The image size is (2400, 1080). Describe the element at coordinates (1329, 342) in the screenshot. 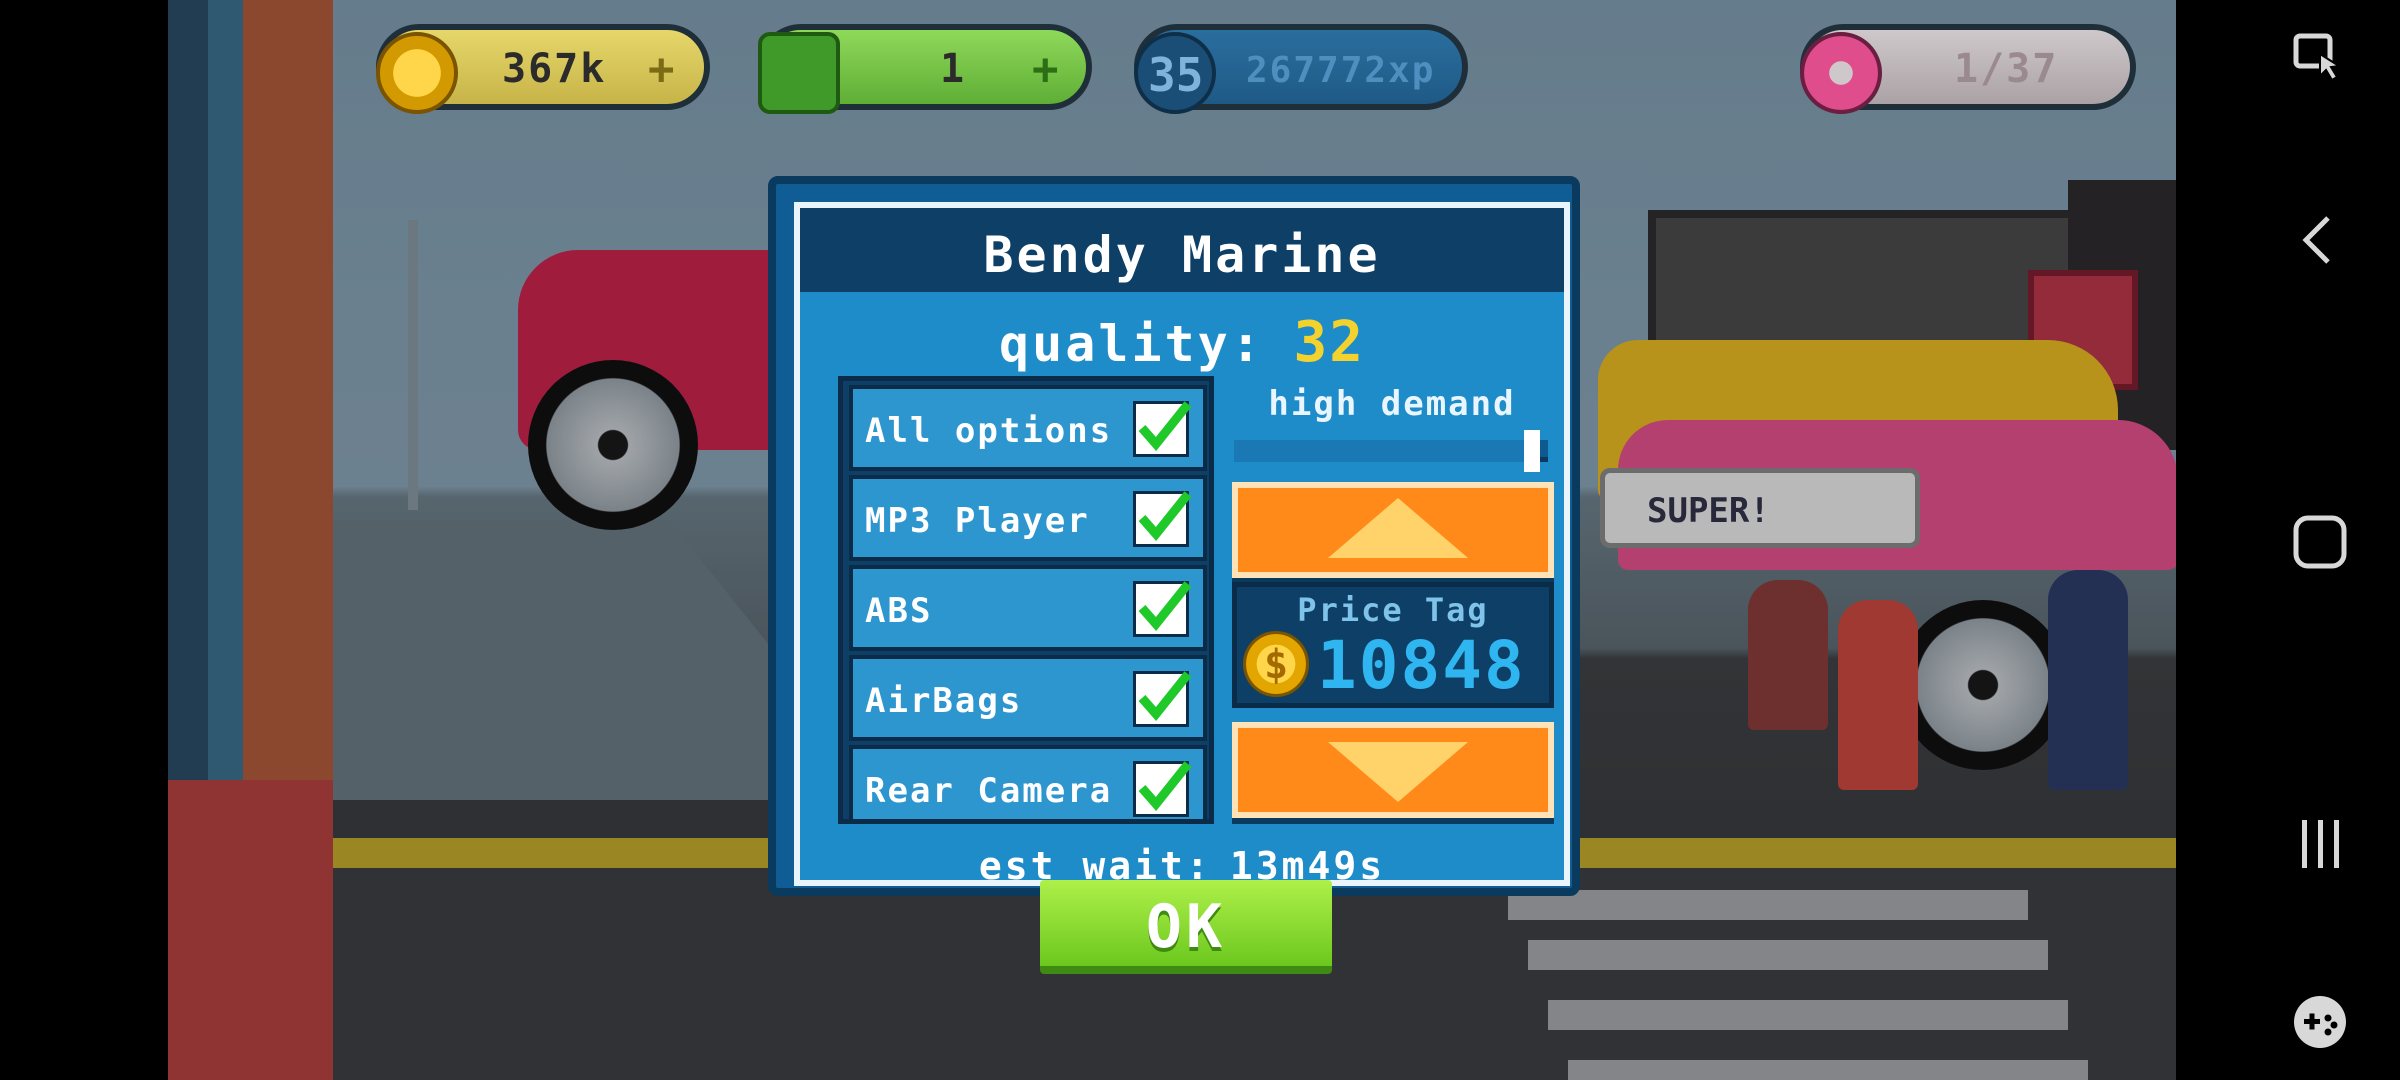

I see `quality-value: 32` at that location.